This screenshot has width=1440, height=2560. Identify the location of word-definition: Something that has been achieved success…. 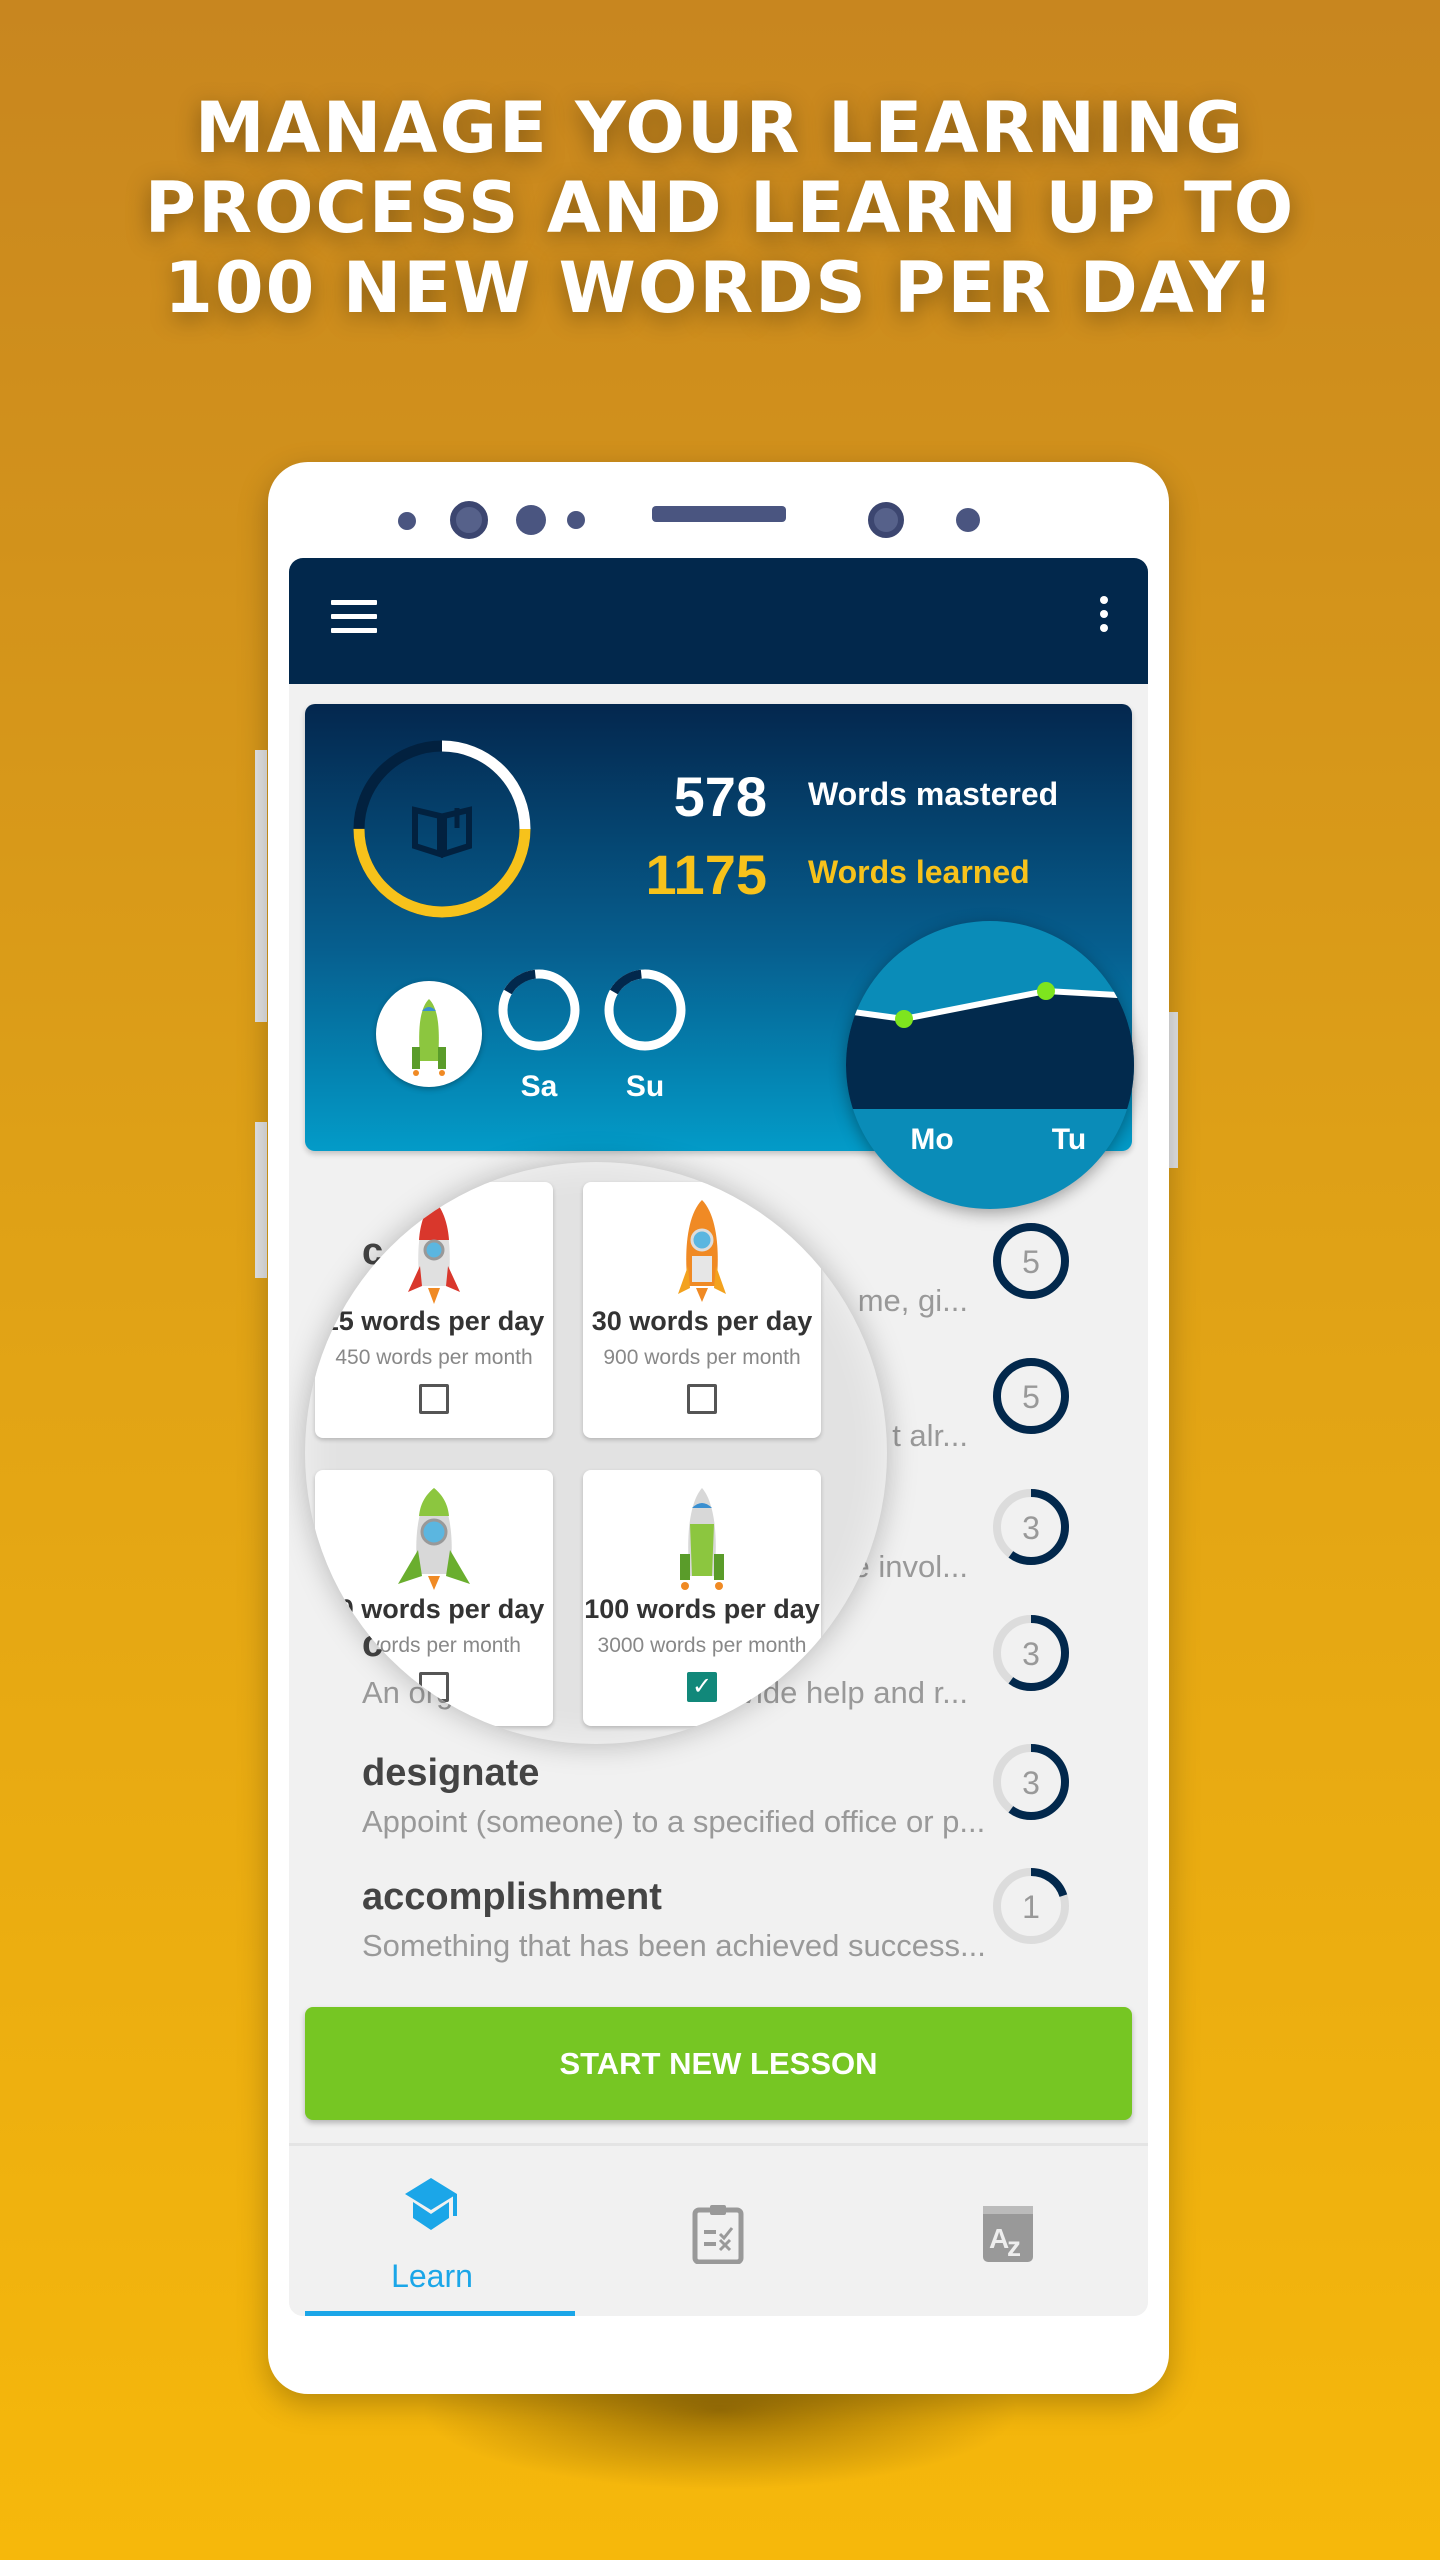
(674, 1945).